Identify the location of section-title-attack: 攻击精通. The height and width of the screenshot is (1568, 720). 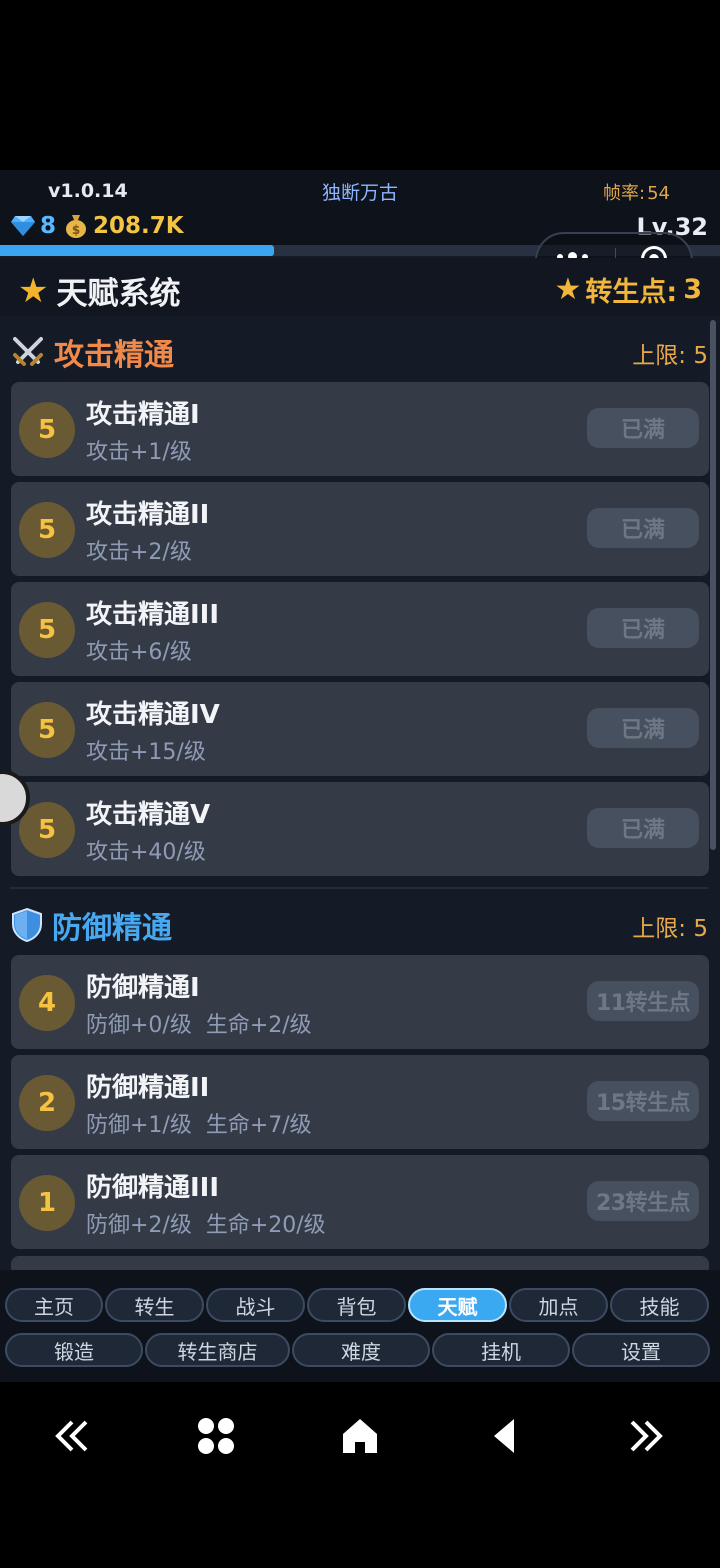
(92, 352).